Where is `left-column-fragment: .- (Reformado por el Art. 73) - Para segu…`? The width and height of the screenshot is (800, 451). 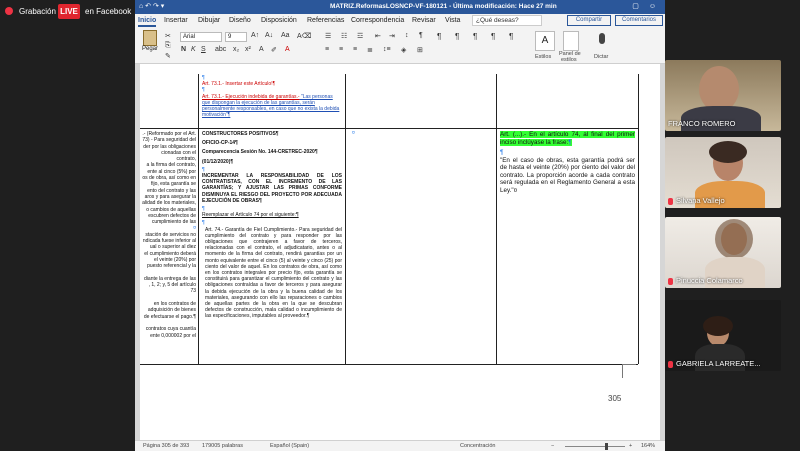 left-column-fragment: .- (Reformado por el Art. 73) - Para segu… is located at coordinates (169, 235).